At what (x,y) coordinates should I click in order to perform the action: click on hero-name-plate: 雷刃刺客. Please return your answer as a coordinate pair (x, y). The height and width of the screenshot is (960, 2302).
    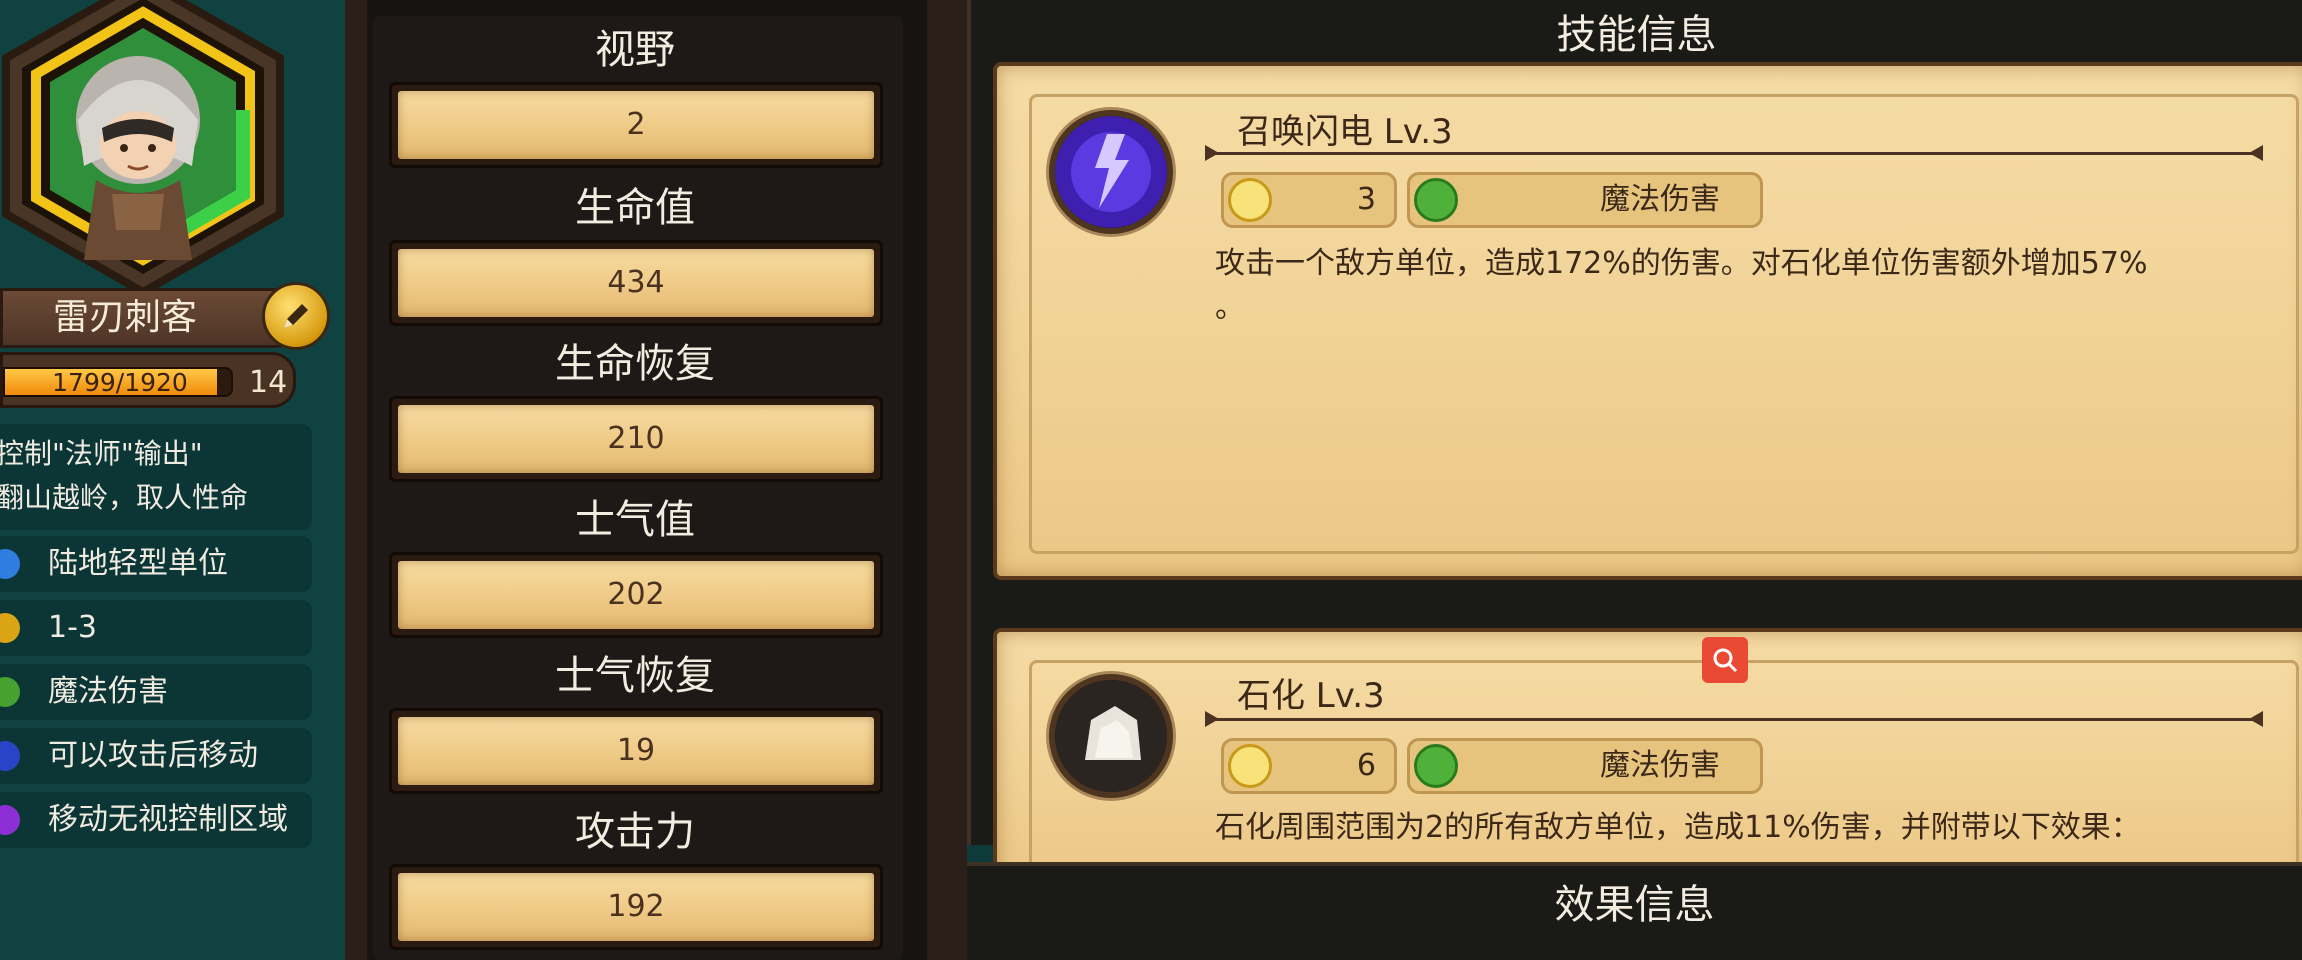
    Looking at the image, I should click on (145, 318).